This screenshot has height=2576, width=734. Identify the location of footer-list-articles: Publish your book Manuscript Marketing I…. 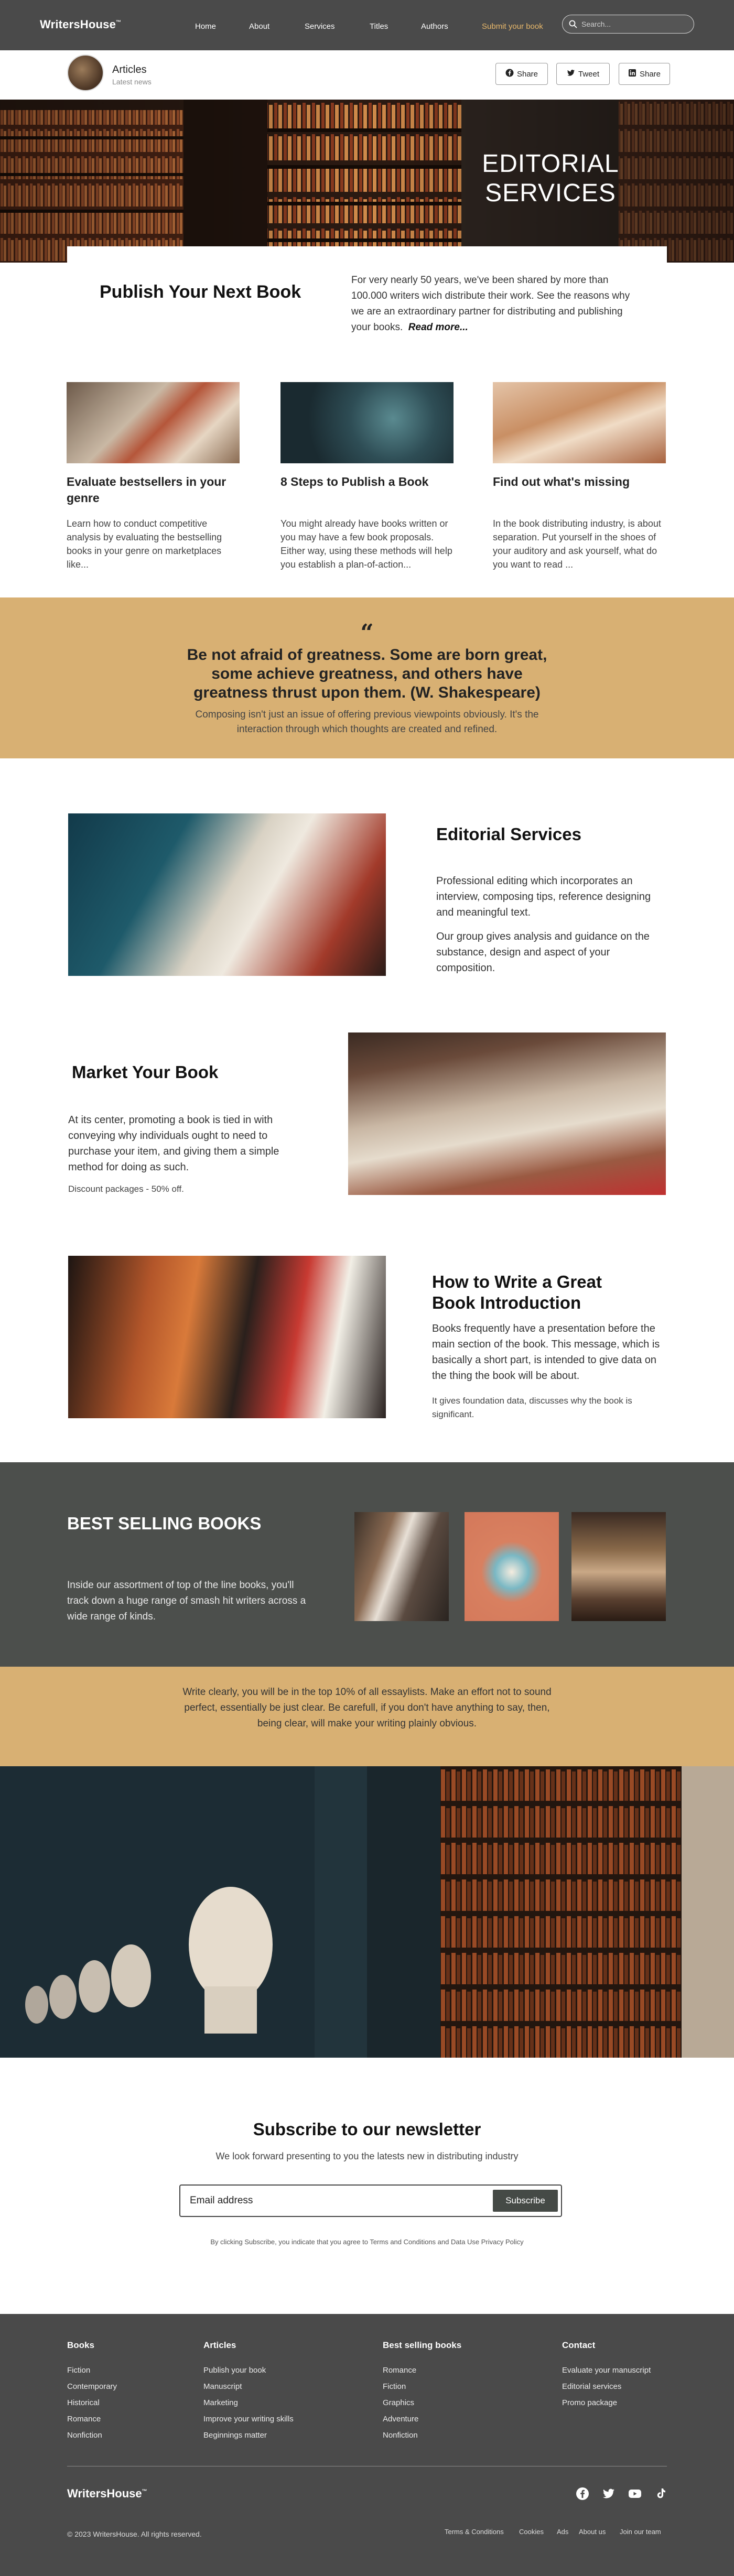
(248, 2402).